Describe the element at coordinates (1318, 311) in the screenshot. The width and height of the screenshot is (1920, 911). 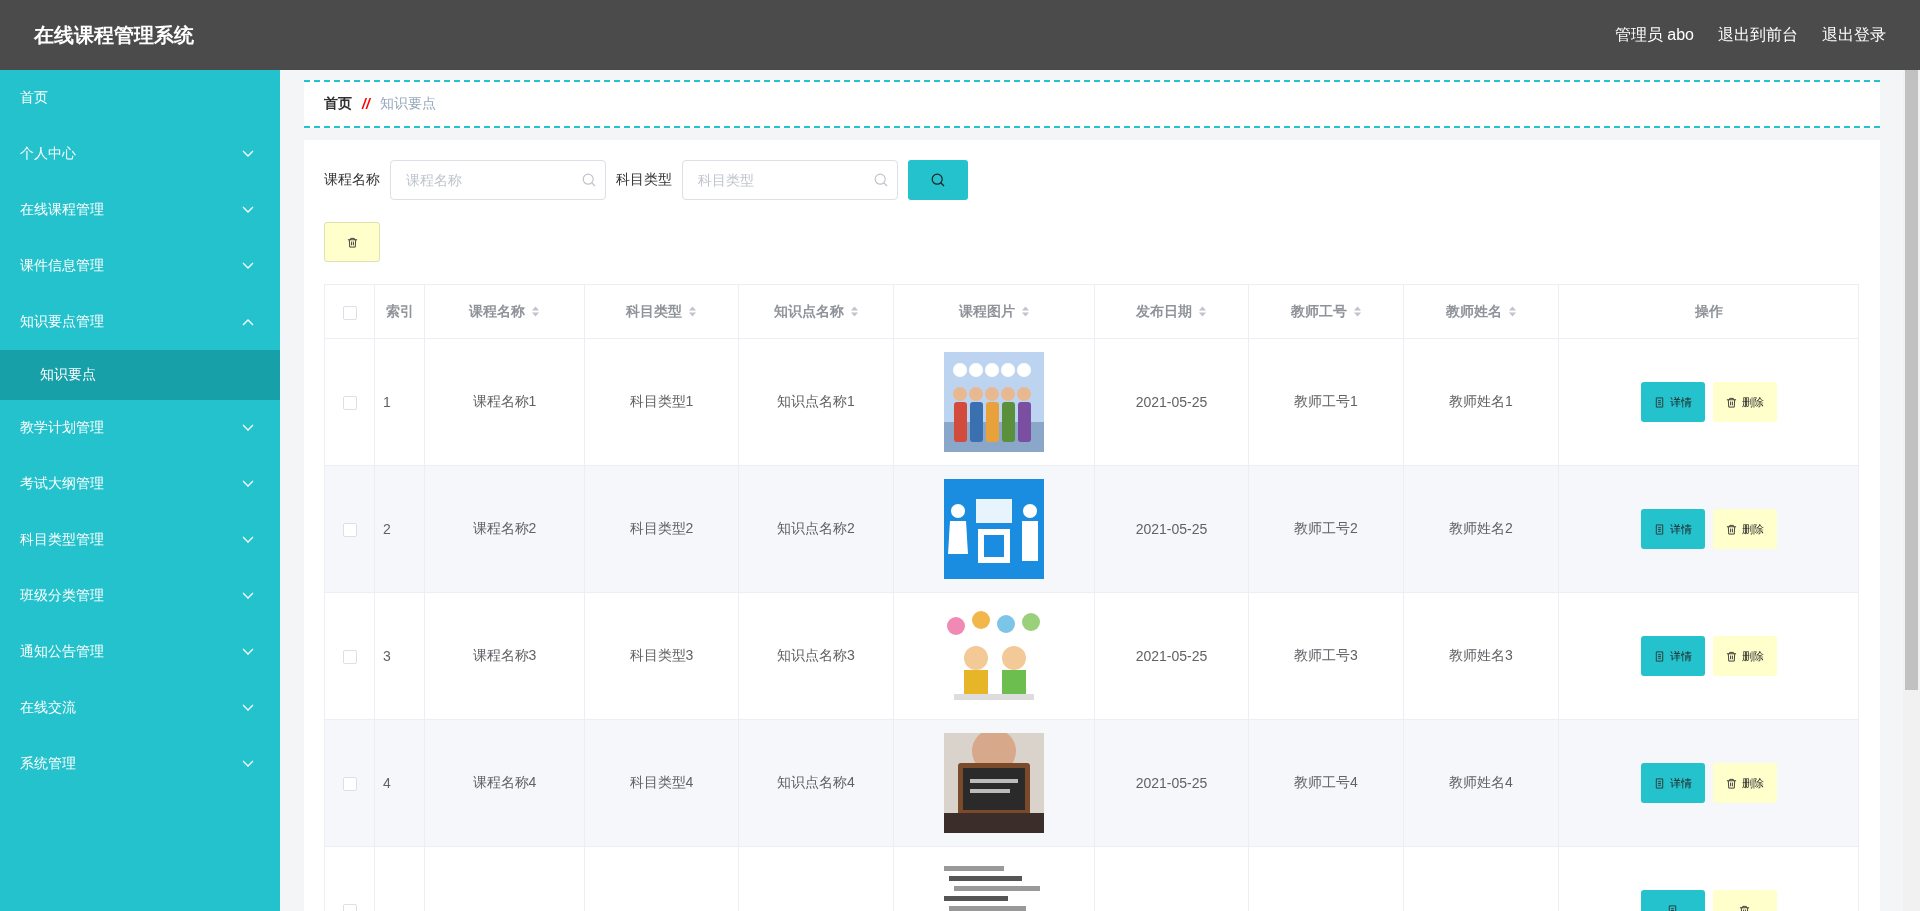
I see `column-header: 教师工号` at that location.